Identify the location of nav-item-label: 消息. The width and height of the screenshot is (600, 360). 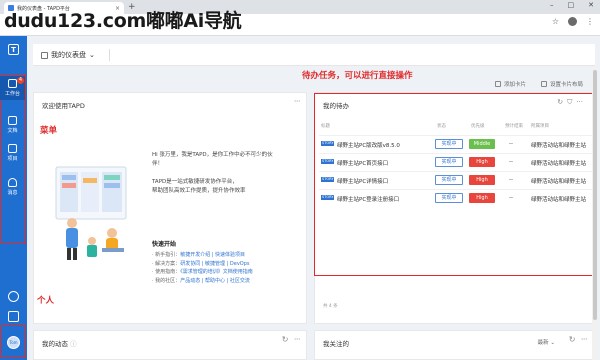
(12, 193).